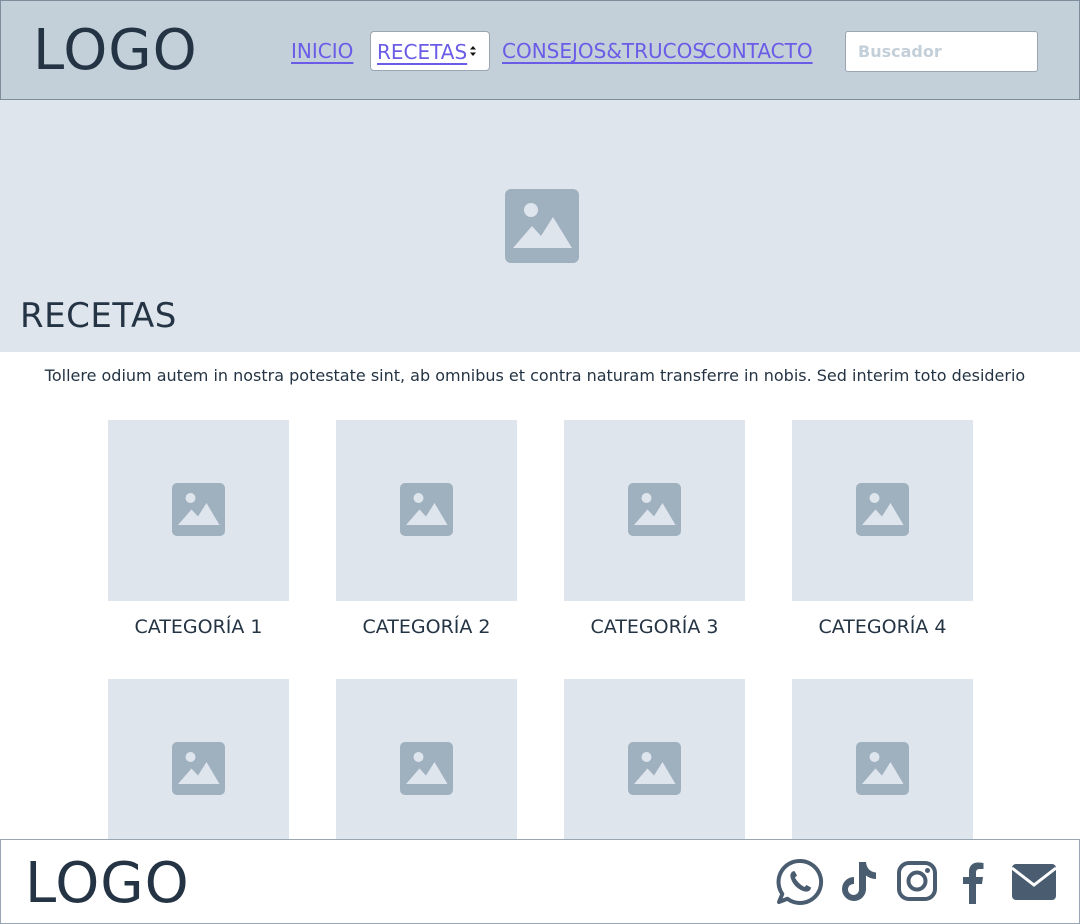 The width and height of the screenshot is (1080, 924). What do you see at coordinates (473, 51) in the screenshot?
I see `select-arrows-icon` at bounding box center [473, 51].